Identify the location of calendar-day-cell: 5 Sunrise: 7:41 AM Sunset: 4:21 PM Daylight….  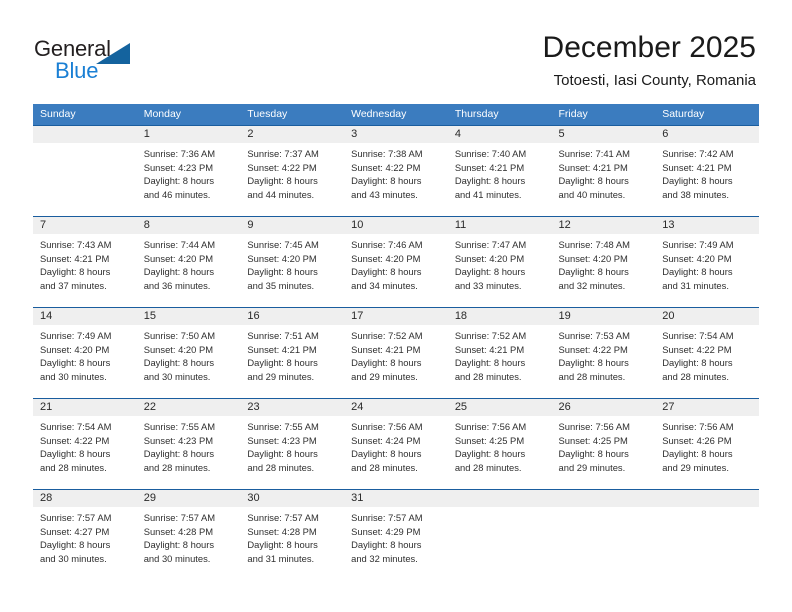
(603, 171).